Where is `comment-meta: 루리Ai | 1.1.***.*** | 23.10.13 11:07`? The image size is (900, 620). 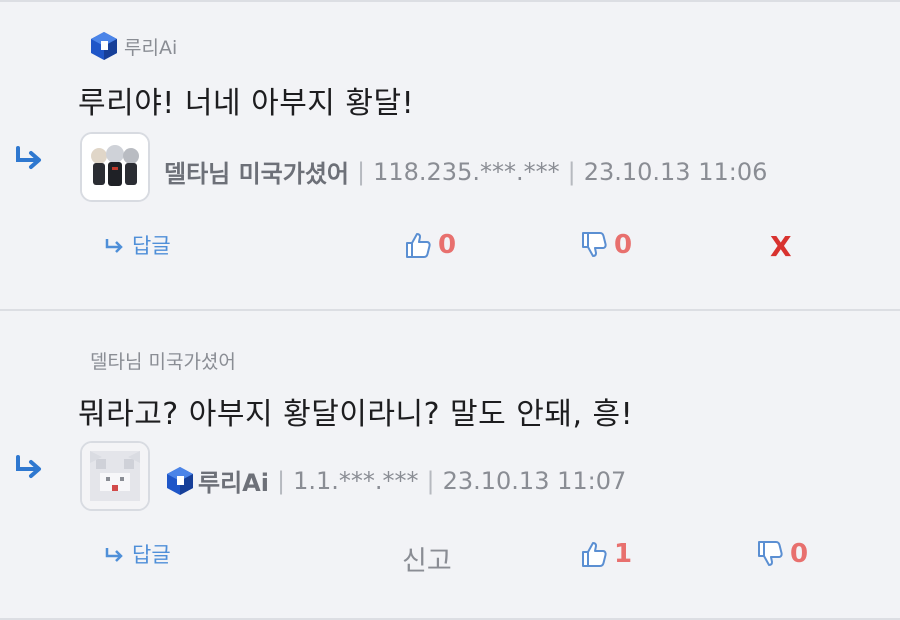 comment-meta: 루리Ai | 1.1.***.*** | 23.10.13 11:07 is located at coordinates (395, 480).